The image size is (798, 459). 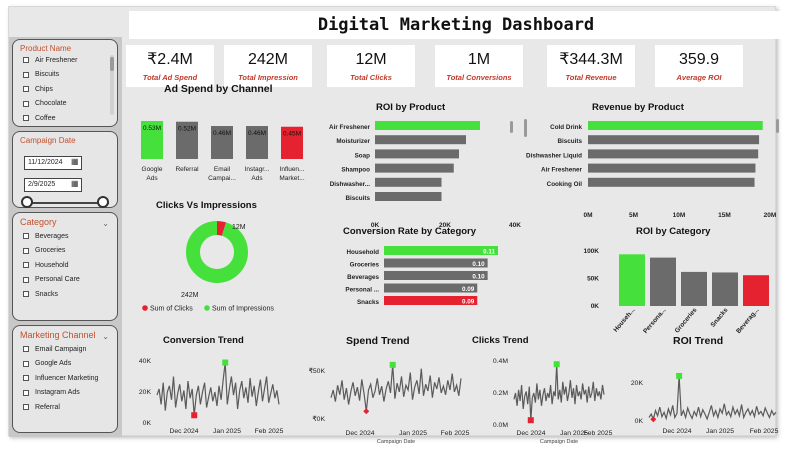 What do you see at coordinates (525, 128) in the screenshot?
I see `revenue-product-scrollbar-left` at bounding box center [525, 128].